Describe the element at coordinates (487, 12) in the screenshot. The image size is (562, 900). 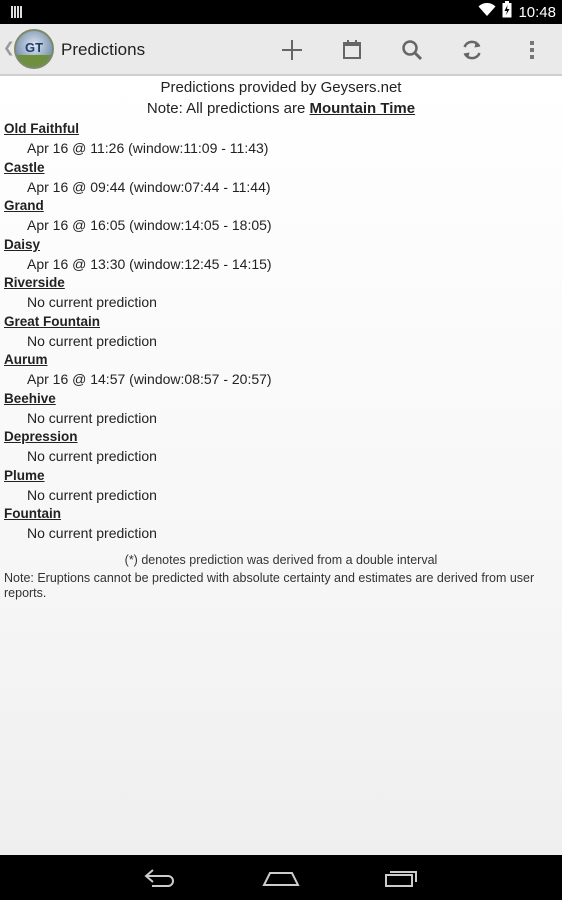
I see `wifi-icon` at that location.